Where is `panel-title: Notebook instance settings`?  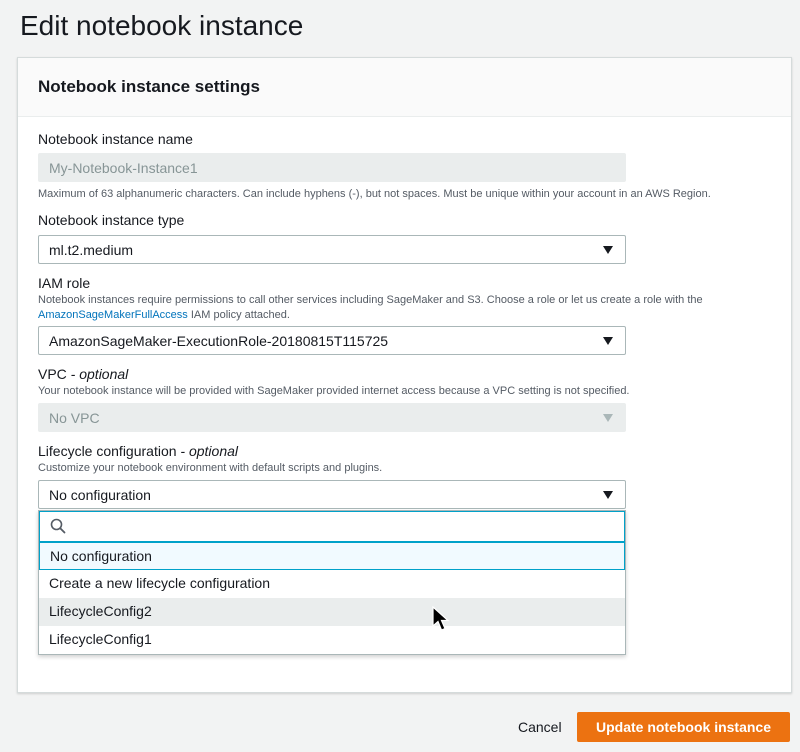
panel-title: Notebook instance settings is located at coordinates (149, 86).